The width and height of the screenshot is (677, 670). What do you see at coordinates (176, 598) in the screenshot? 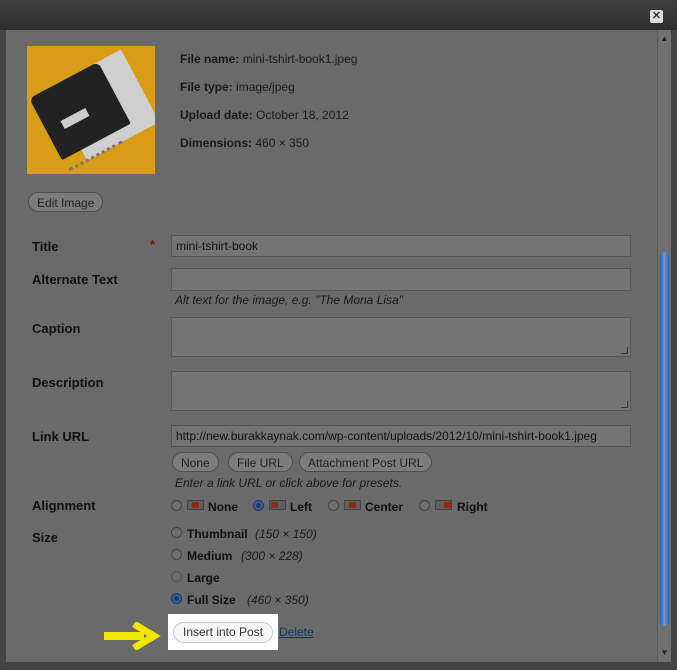
I see `size-full-radio` at bounding box center [176, 598].